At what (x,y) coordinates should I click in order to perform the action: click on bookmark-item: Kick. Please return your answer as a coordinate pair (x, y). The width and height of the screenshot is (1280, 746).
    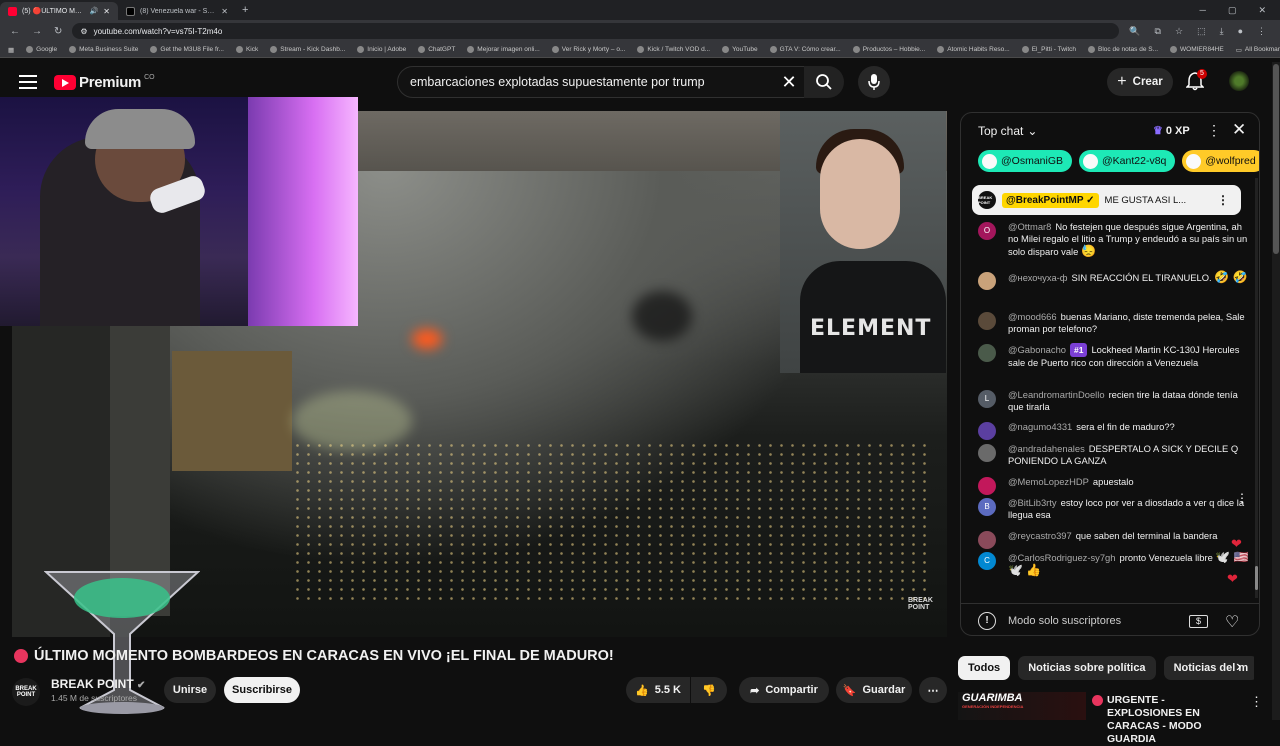
    Looking at the image, I should click on (246, 49).